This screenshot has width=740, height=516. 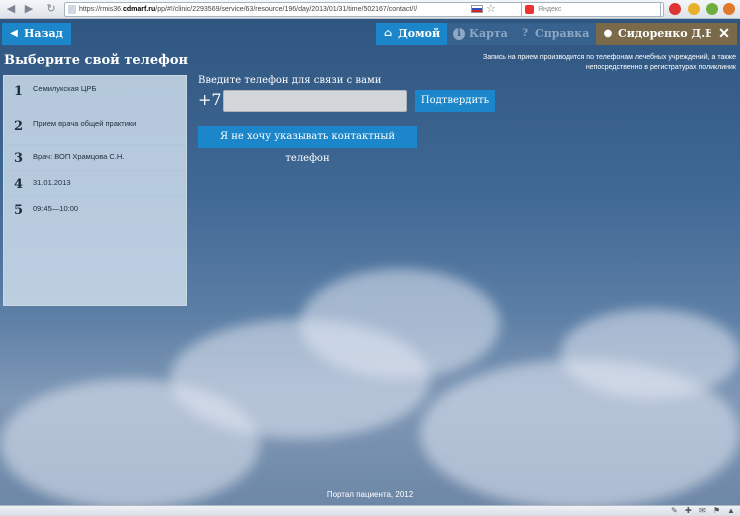 What do you see at coordinates (529, 9) in the screenshot?
I see `yandex-icon` at bounding box center [529, 9].